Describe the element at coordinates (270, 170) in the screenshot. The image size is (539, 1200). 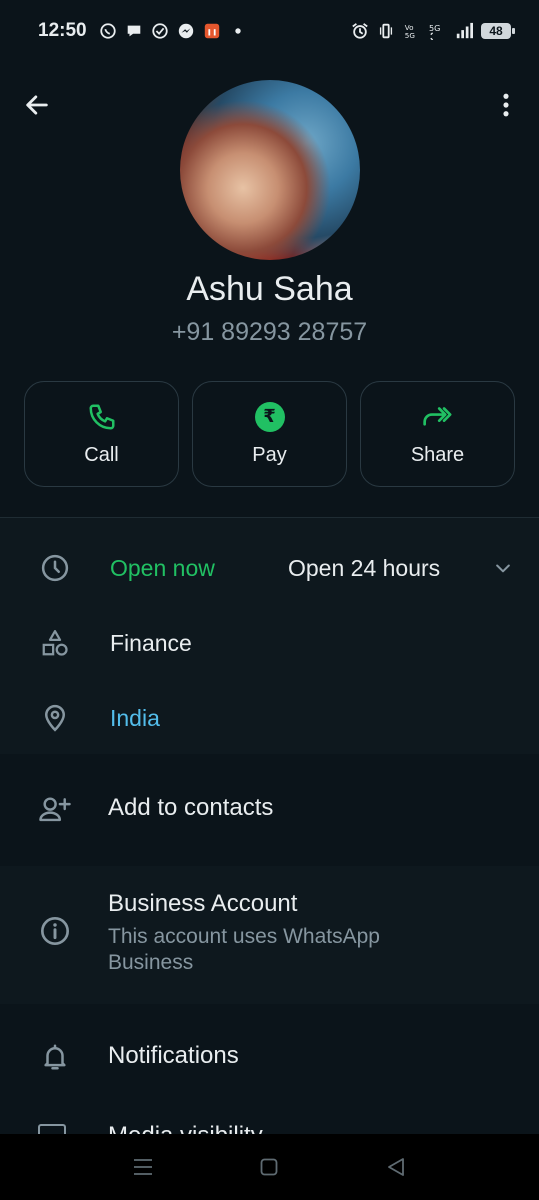
I see `profile-avatar` at that location.